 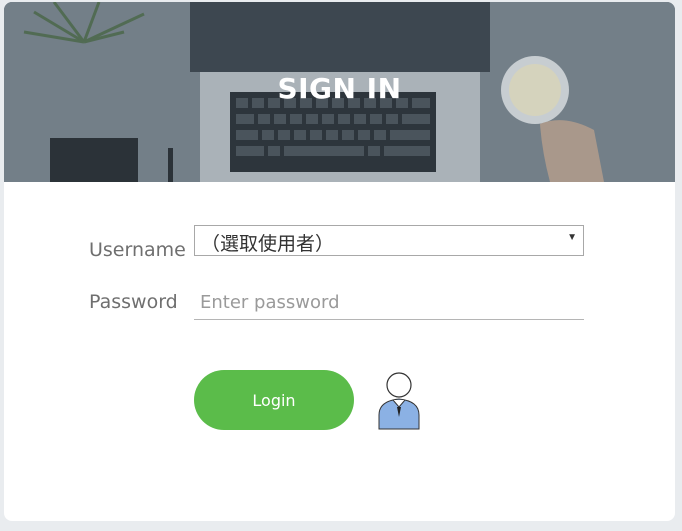 I want to click on username-selected-value: （選取使用者）, so click(x=268, y=244).